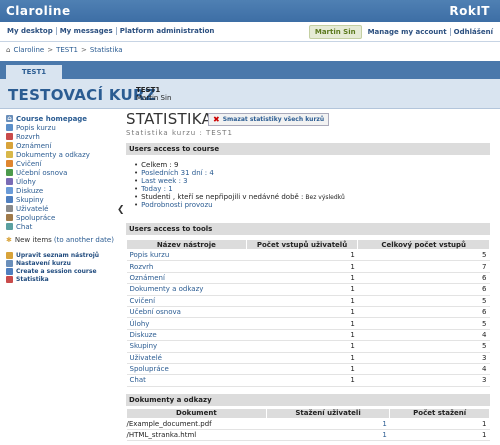  Describe the element at coordinates (62, 118) in the screenshot. I see `sidebar-course-homepage: ⌂ Course homepage` at that location.